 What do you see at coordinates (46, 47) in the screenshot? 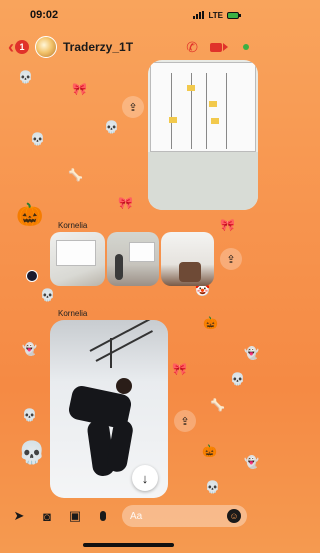
I see `group-avatar` at bounding box center [46, 47].